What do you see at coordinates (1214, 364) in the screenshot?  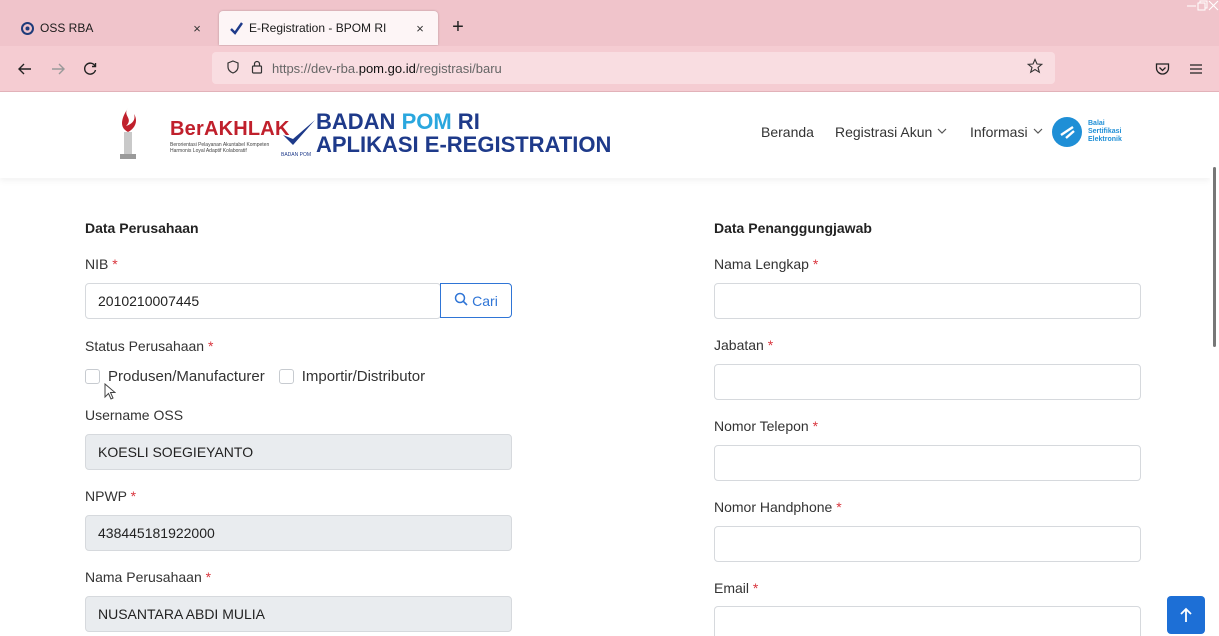 I see `page-scrollbar` at bounding box center [1214, 364].